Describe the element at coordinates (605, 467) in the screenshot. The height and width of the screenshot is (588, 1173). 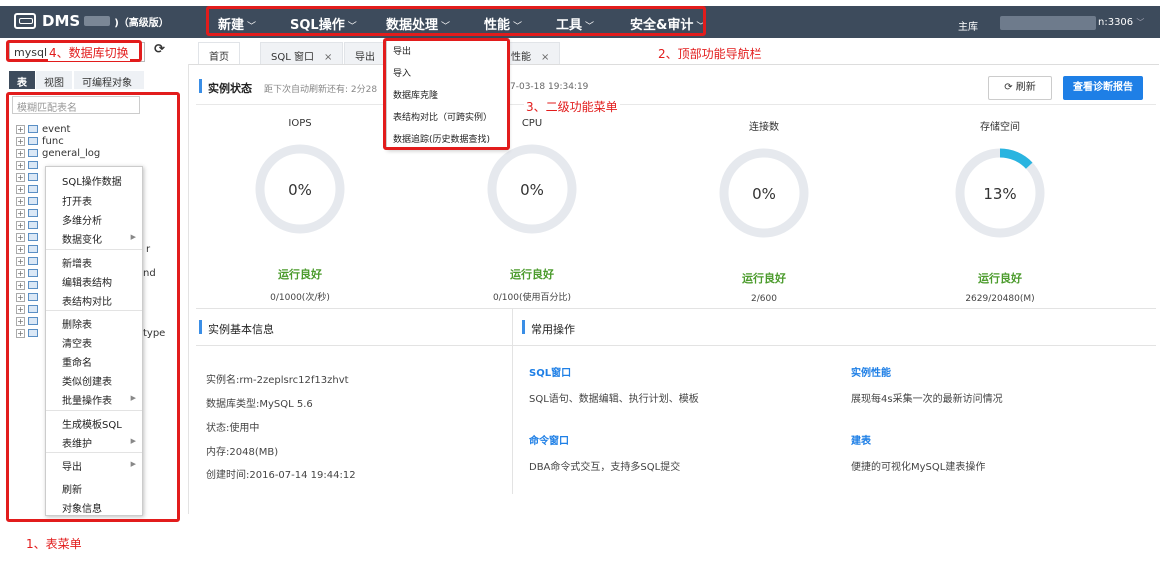
I see `op-command-window-desc: DBA命令式交互，支持多SQL提交` at that location.